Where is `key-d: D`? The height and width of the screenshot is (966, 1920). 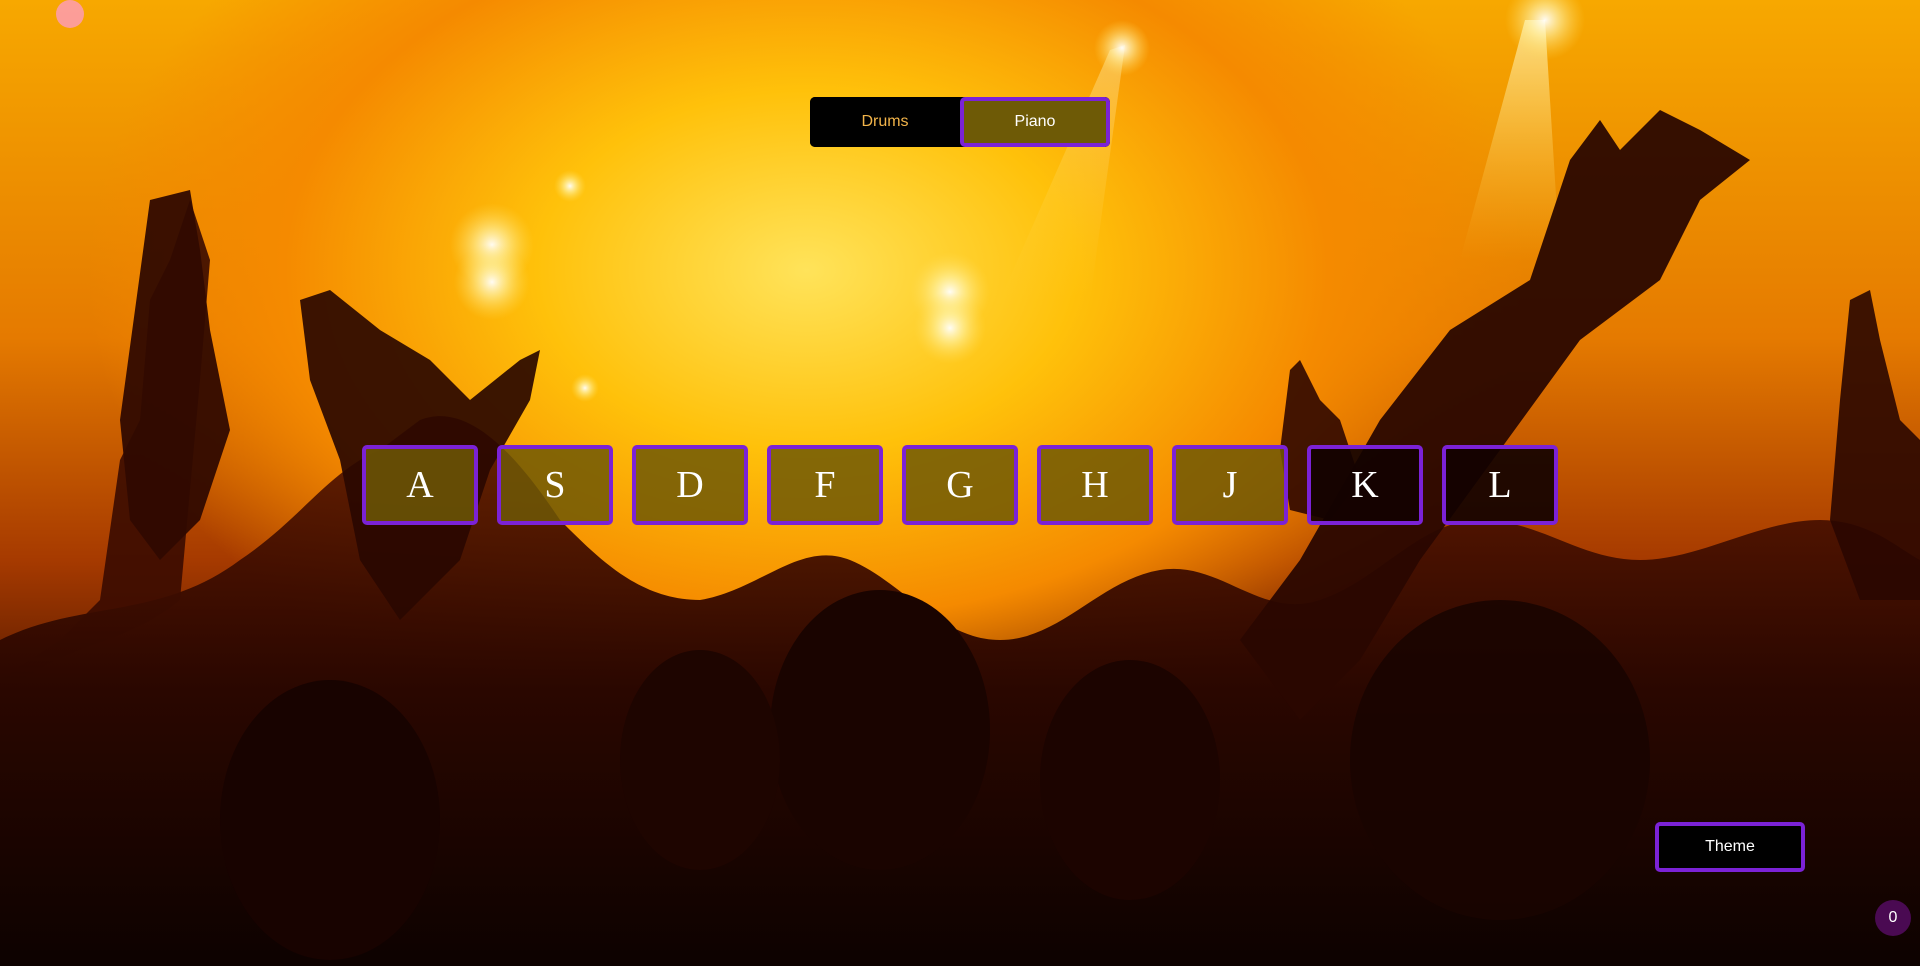
key-d: D is located at coordinates (690, 485).